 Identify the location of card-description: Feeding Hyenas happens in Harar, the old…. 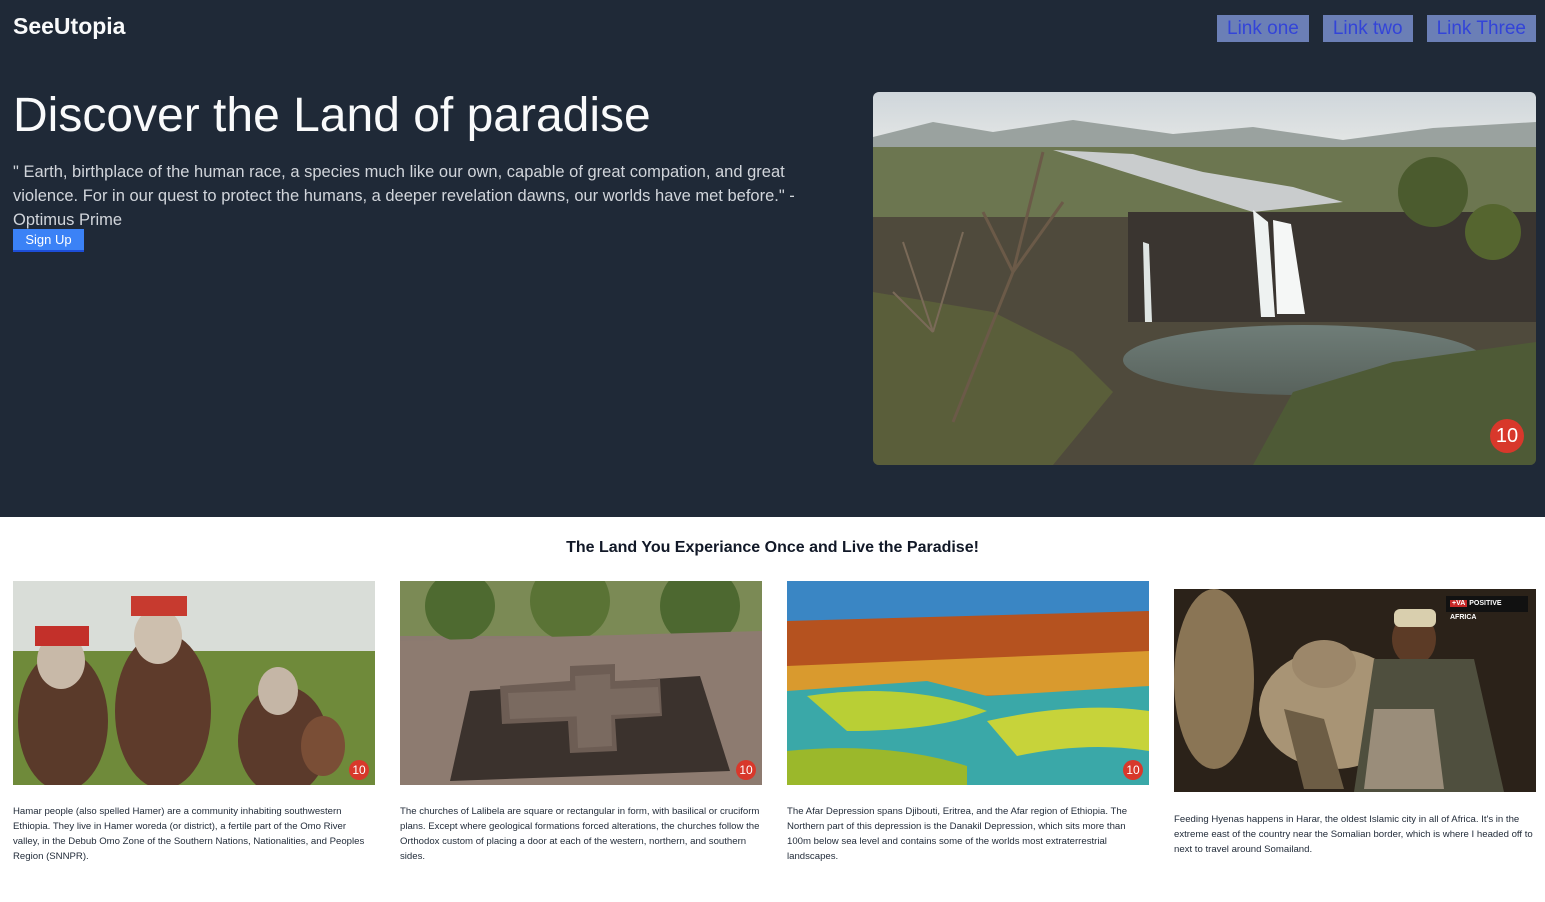
(1353, 834).